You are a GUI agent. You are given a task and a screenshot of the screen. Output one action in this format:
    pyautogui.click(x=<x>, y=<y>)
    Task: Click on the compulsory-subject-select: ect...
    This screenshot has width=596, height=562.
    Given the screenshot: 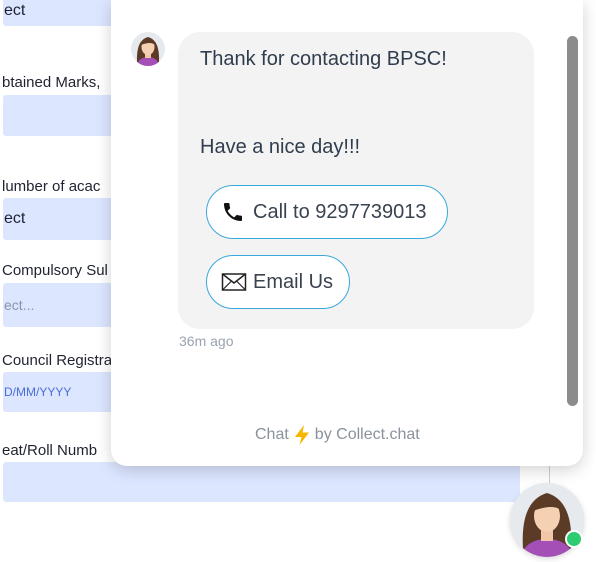 What is the action you would take?
    pyautogui.click(x=59, y=305)
    